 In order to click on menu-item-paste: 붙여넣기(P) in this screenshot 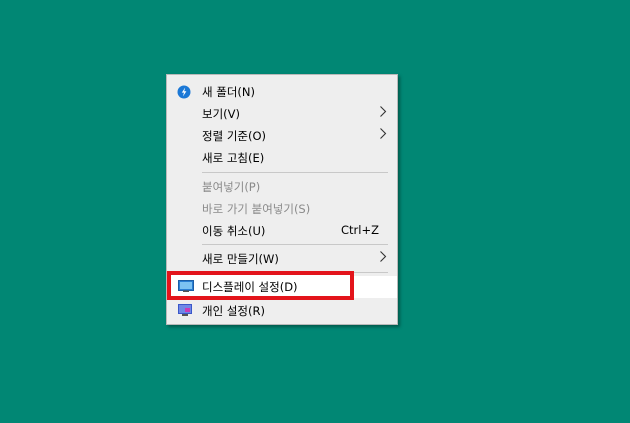, I will do `click(282, 186)`.